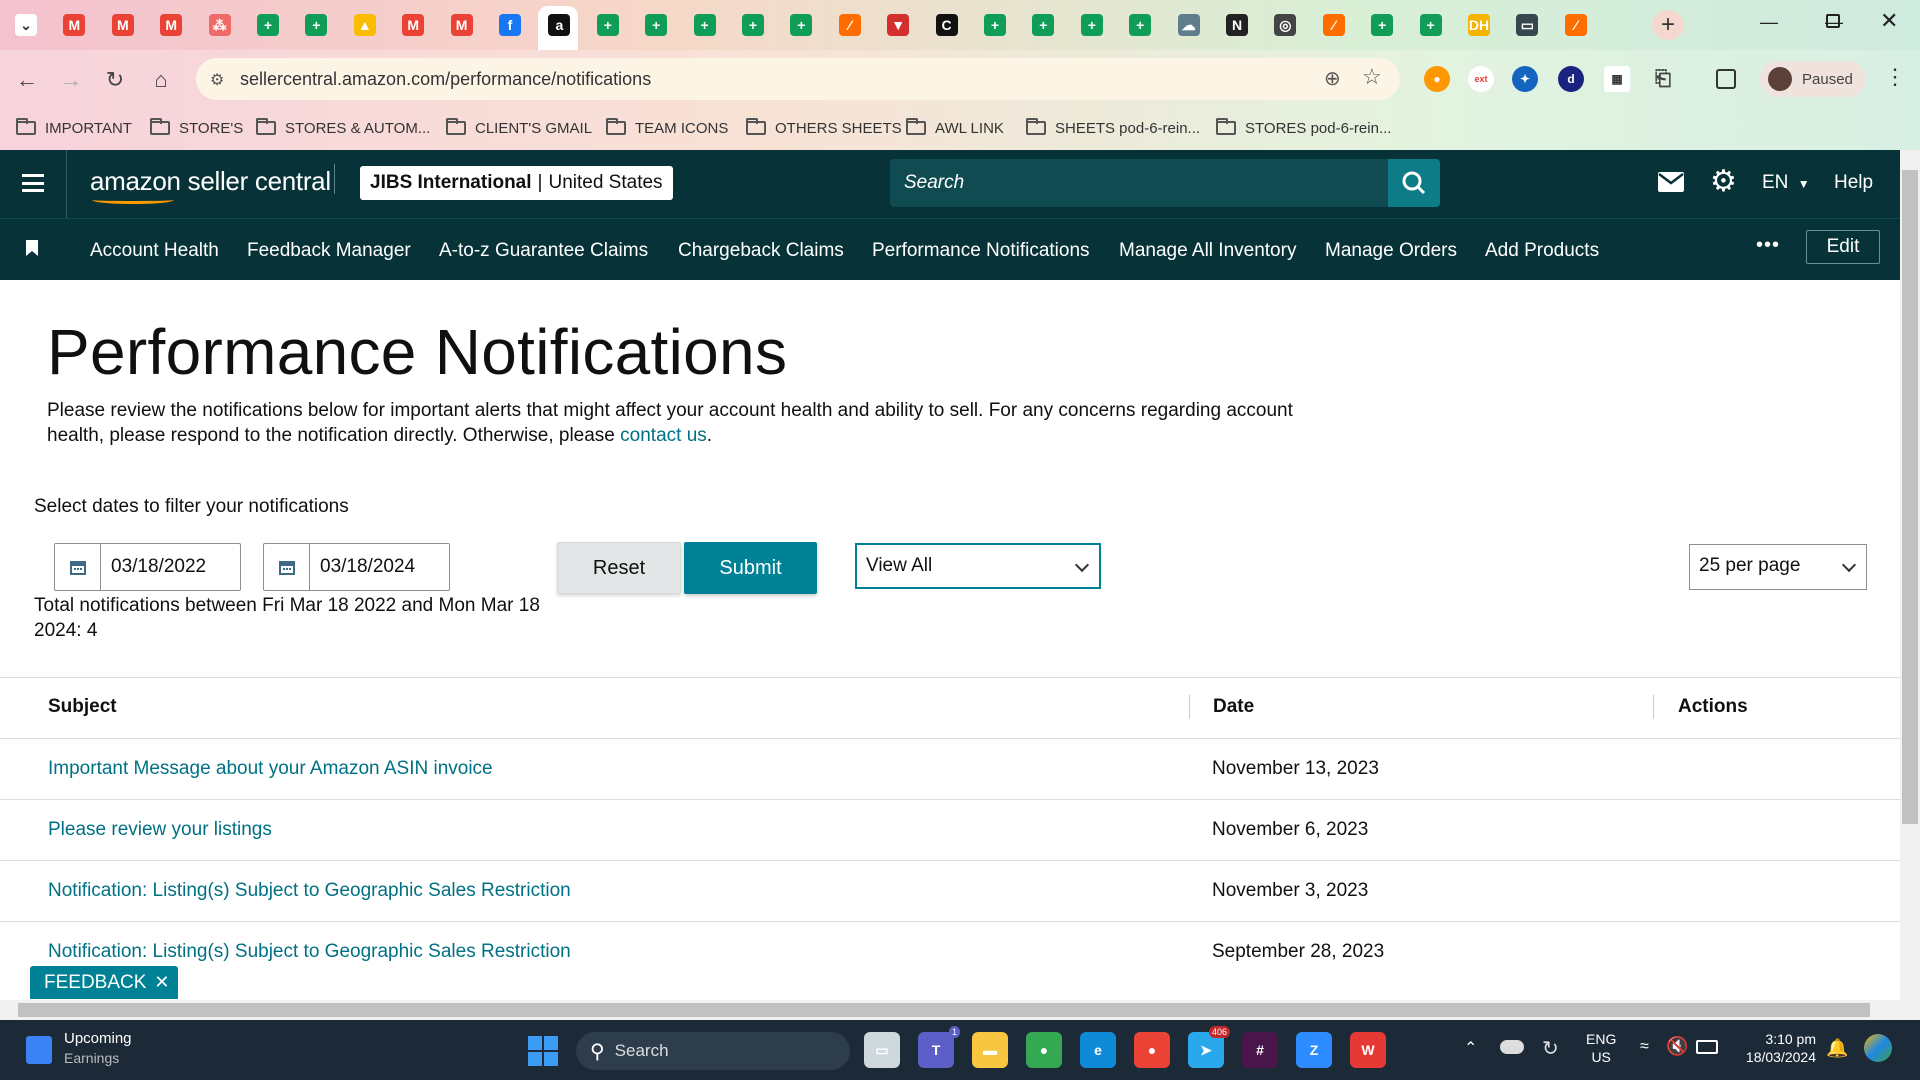 This screenshot has width=1920, height=1080. What do you see at coordinates (543, 1051) in the screenshot?
I see `windows-start-icon` at bounding box center [543, 1051].